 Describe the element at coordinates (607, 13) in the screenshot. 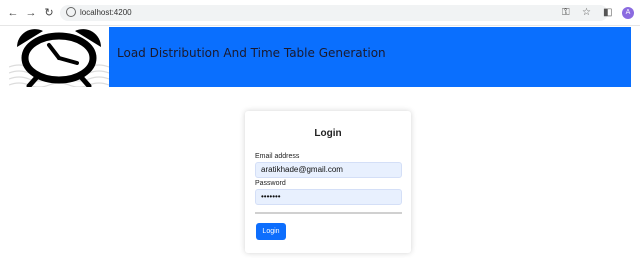

I see `side-panel-icon: ◧` at that location.